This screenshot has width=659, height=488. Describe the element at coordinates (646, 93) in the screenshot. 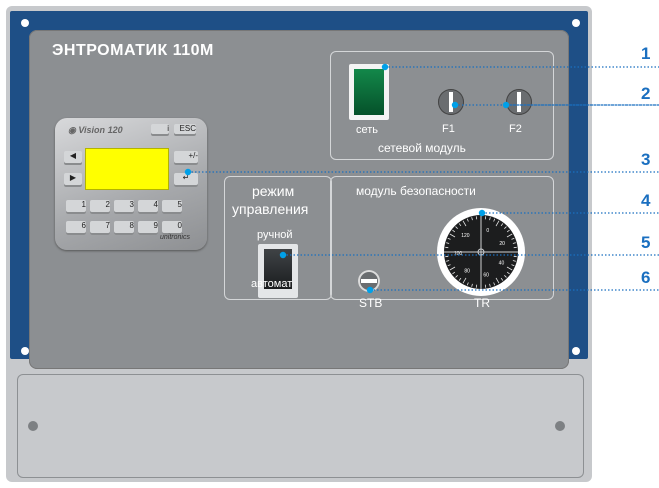

I see `callout-2: 2` at that location.